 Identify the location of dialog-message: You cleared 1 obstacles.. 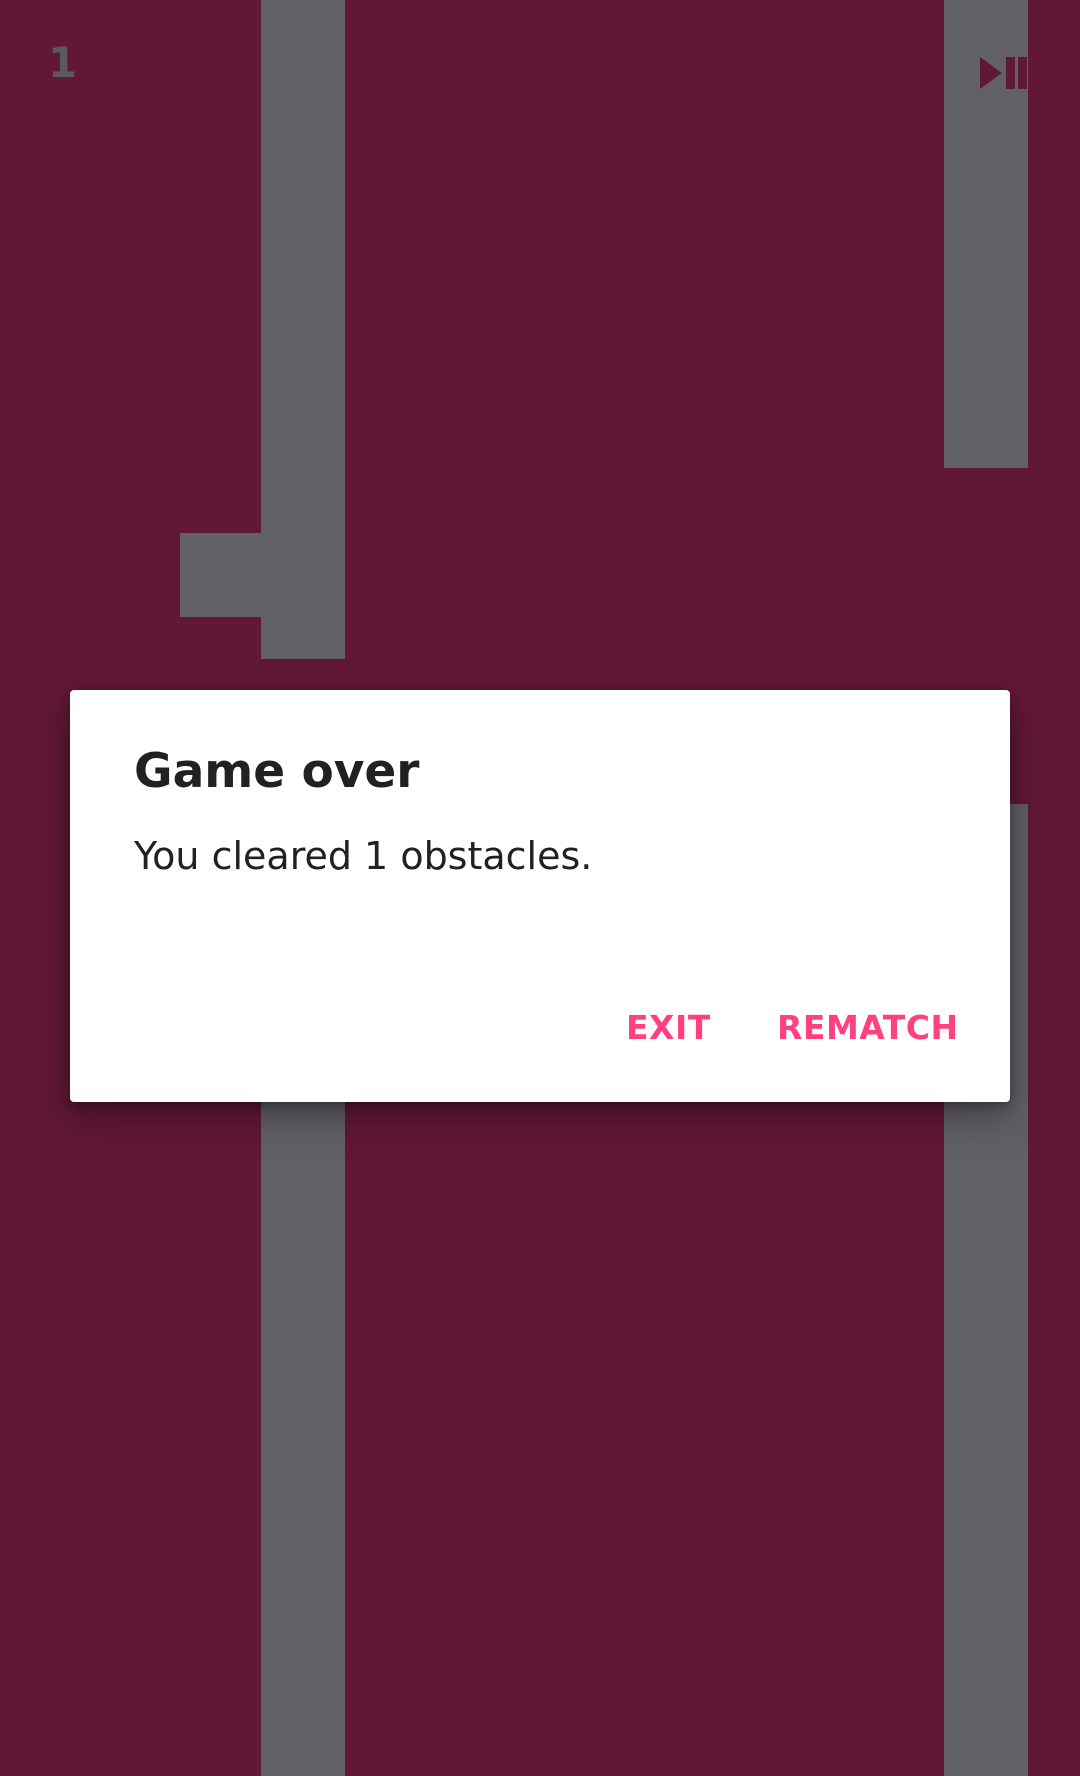
(363, 856).